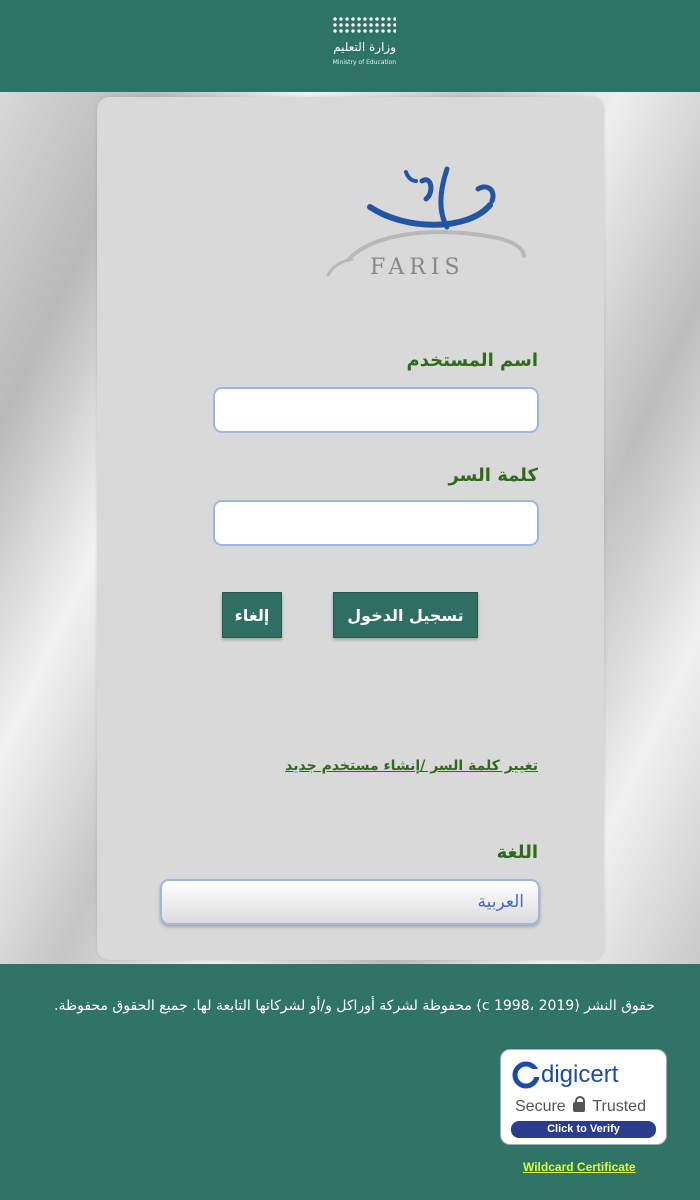 The width and height of the screenshot is (700, 1200). I want to click on cancel-button: إلغاء, so click(252, 615).